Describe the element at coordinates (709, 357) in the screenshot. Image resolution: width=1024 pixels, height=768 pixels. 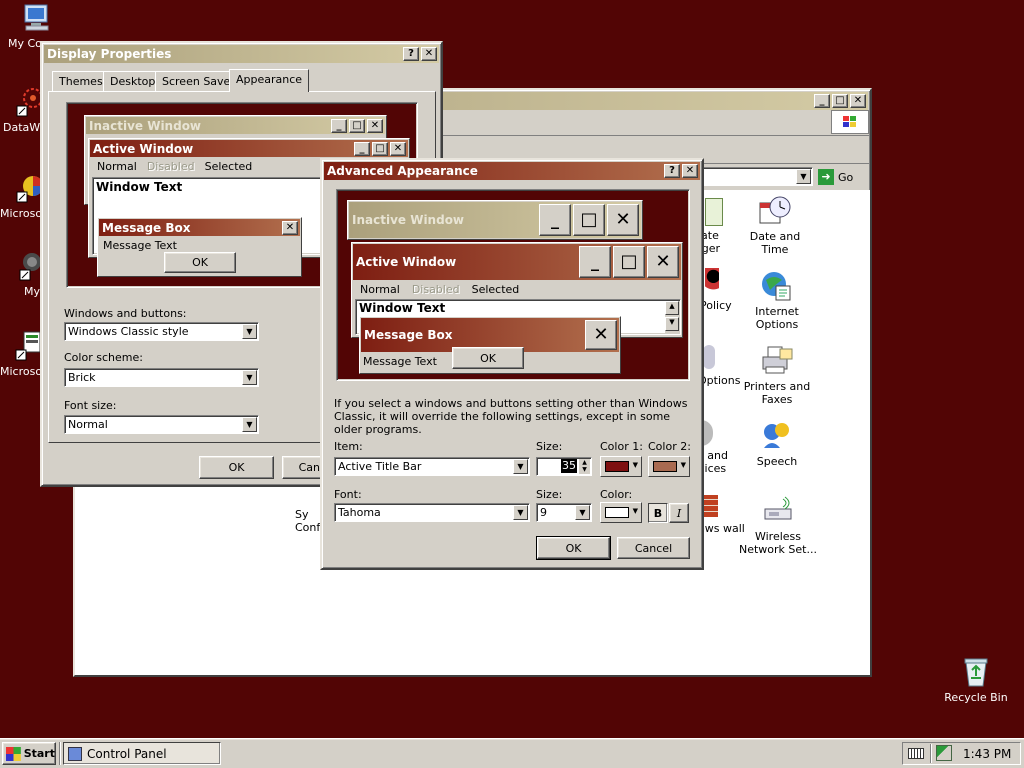
I see `mouse-icon` at that location.